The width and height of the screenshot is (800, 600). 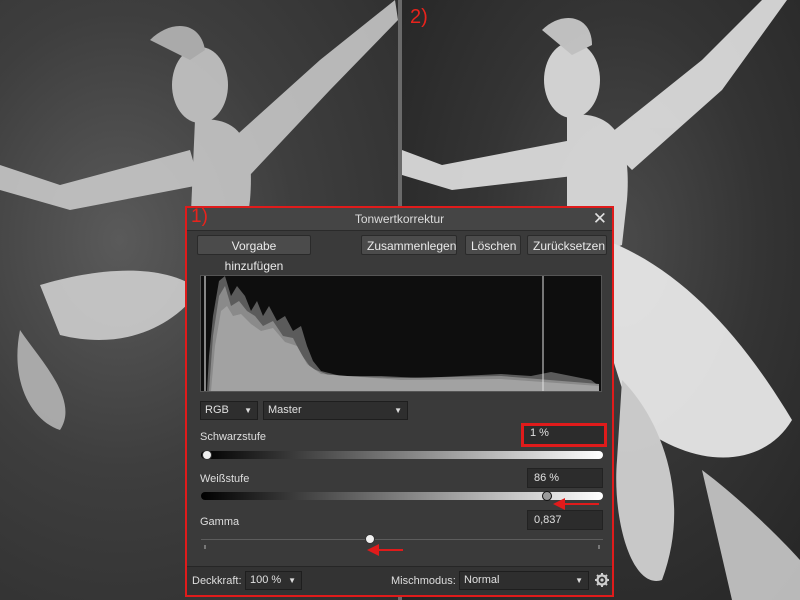 What do you see at coordinates (493, 245) in the screenshot?
I see `delete-button: Löschen` at bounding box center [493, 245].